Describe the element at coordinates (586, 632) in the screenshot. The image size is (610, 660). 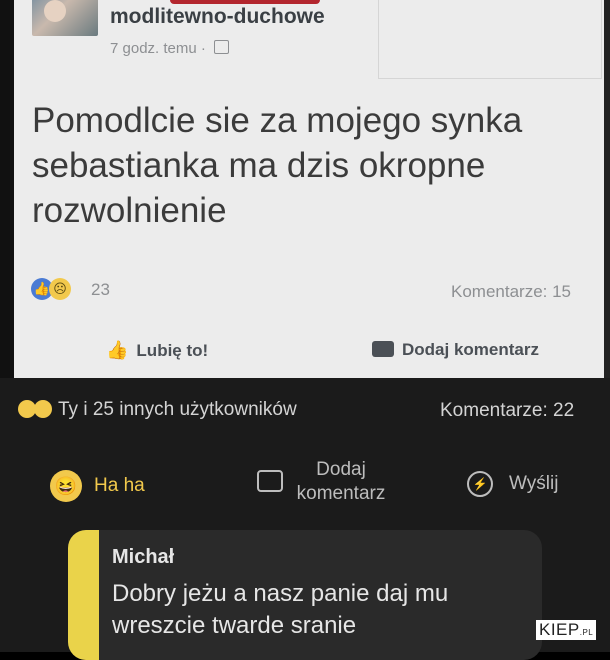
I see `watermark-suffix: .PL` at that location.